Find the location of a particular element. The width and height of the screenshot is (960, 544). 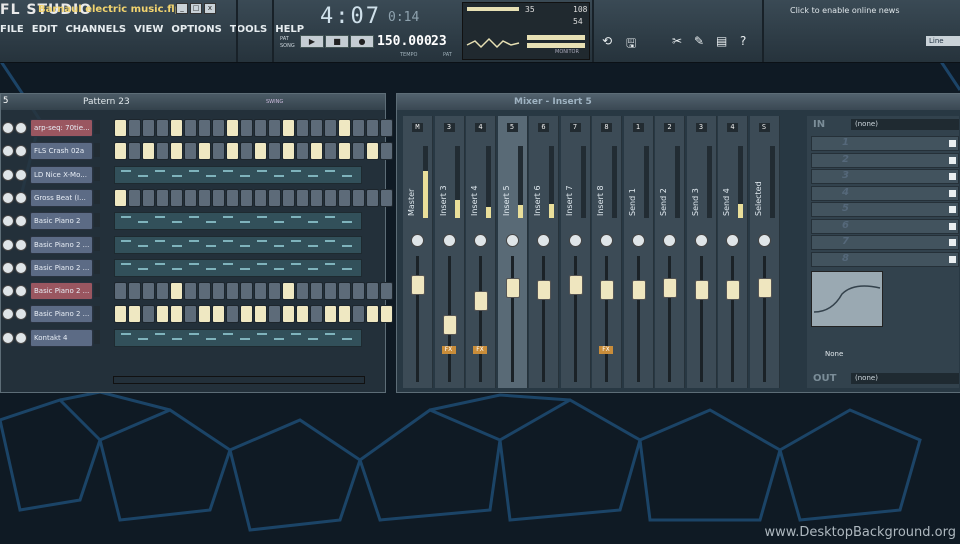

effect-slot: 8 is located at coordinates (885, 259).